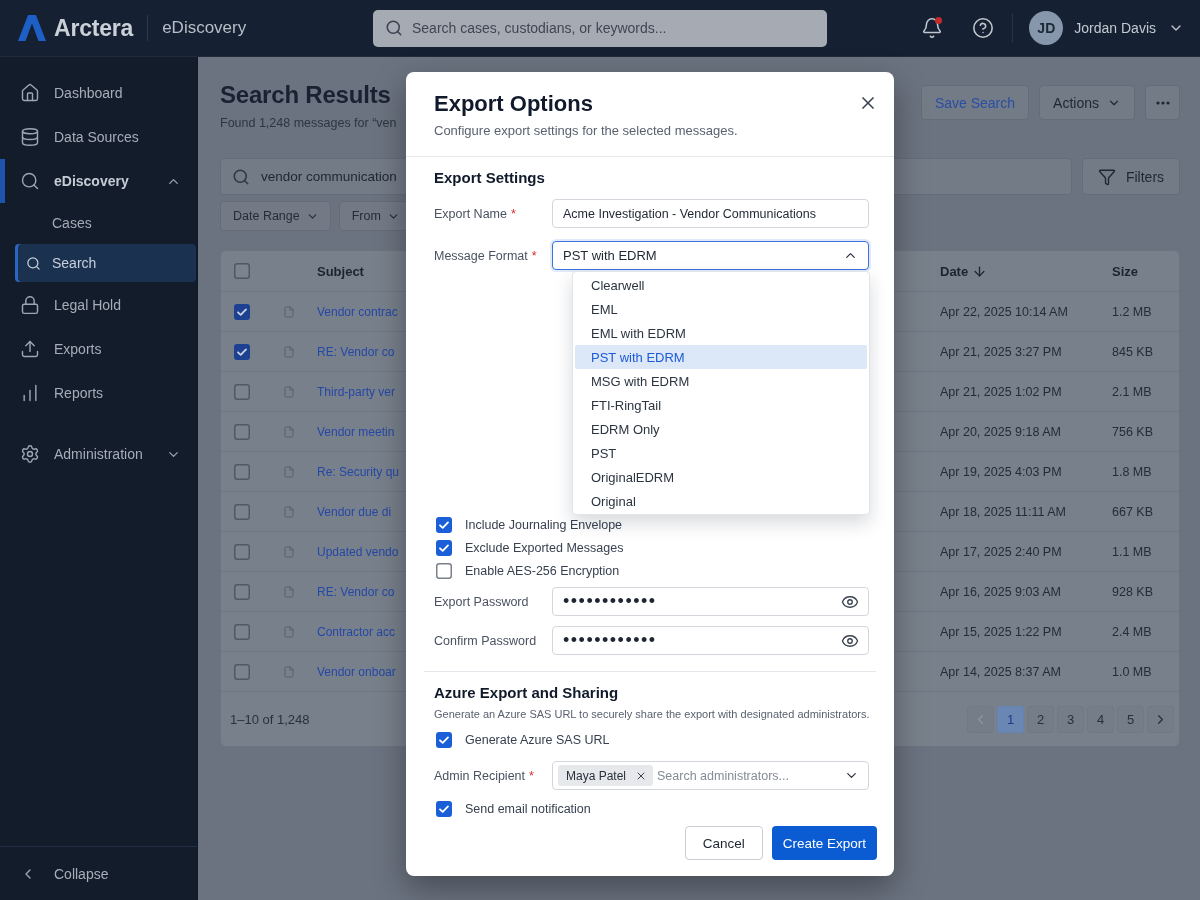  Describe the element at coordinates (1000, 671) in the screenshot. I see `date-cell: Apr 14, 2025 8:37 AM` at that location.